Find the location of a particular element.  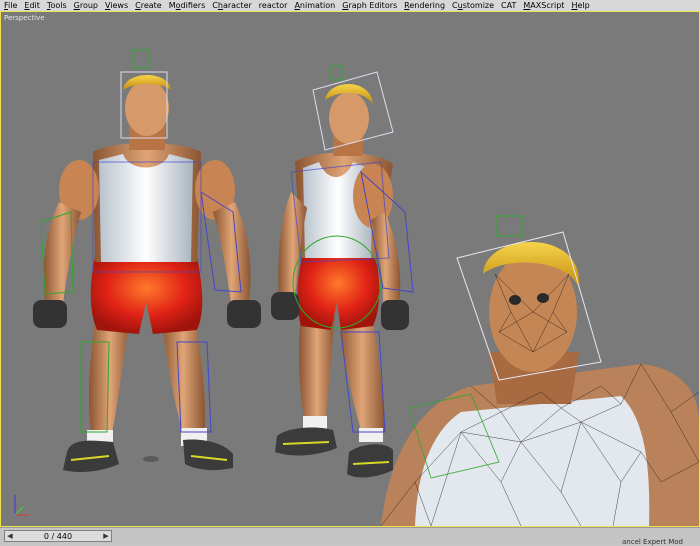

menu-create: Create is located at coordinates (148, 5).